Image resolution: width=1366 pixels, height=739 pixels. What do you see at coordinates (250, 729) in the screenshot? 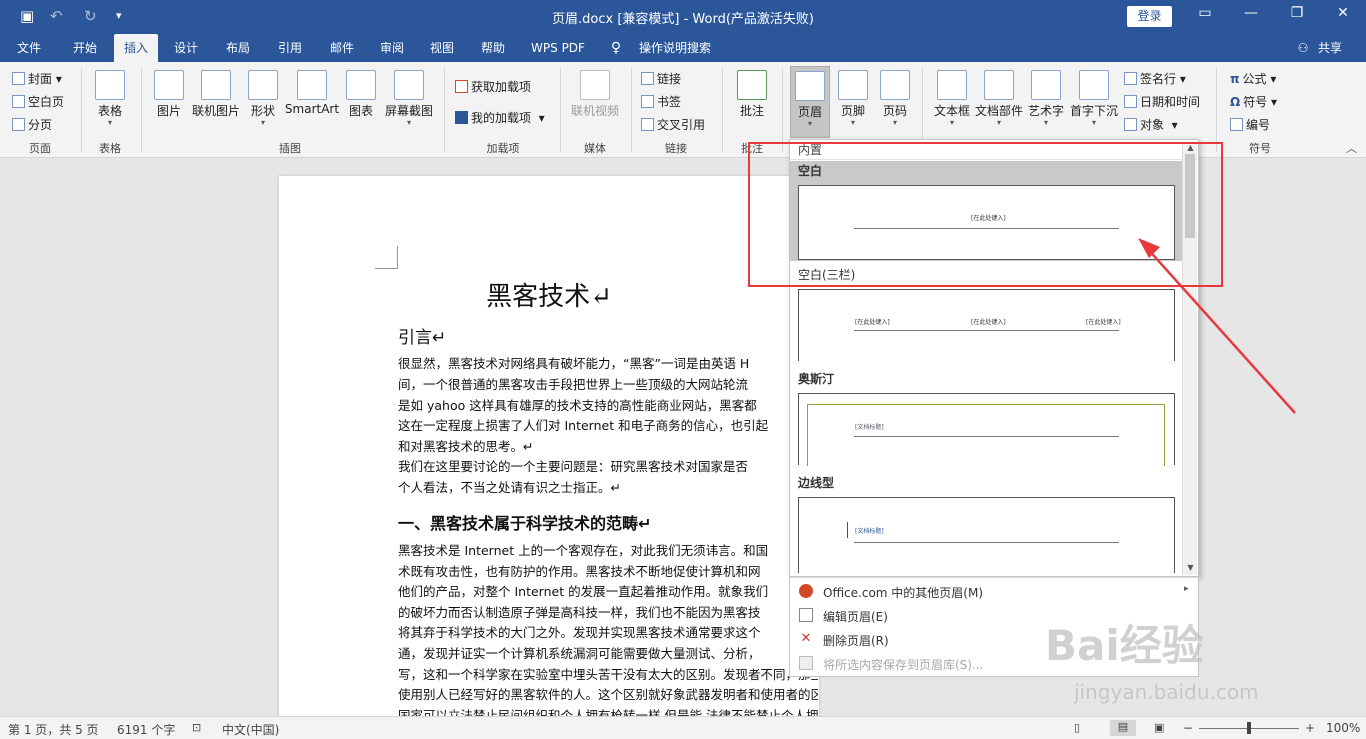
I see `language-status: 中文(中国)` at bounding box center [250, 729].